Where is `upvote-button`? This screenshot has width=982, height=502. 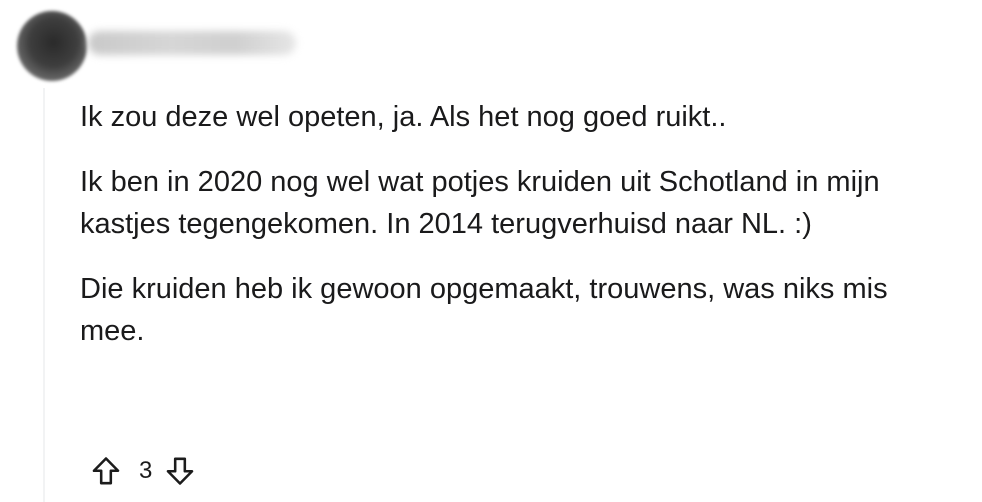
upvote-button is located at coordinates (106, 471).